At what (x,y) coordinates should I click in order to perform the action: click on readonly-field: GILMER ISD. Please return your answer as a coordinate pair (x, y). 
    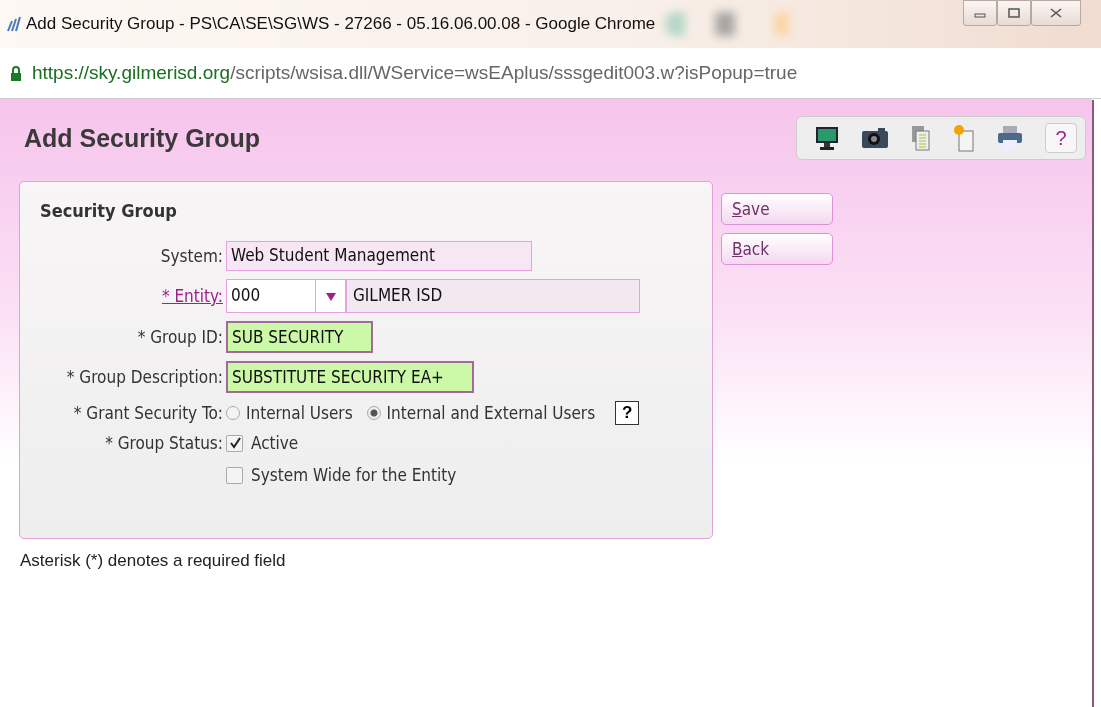
    Looking at the image, I should click on (493, 296).